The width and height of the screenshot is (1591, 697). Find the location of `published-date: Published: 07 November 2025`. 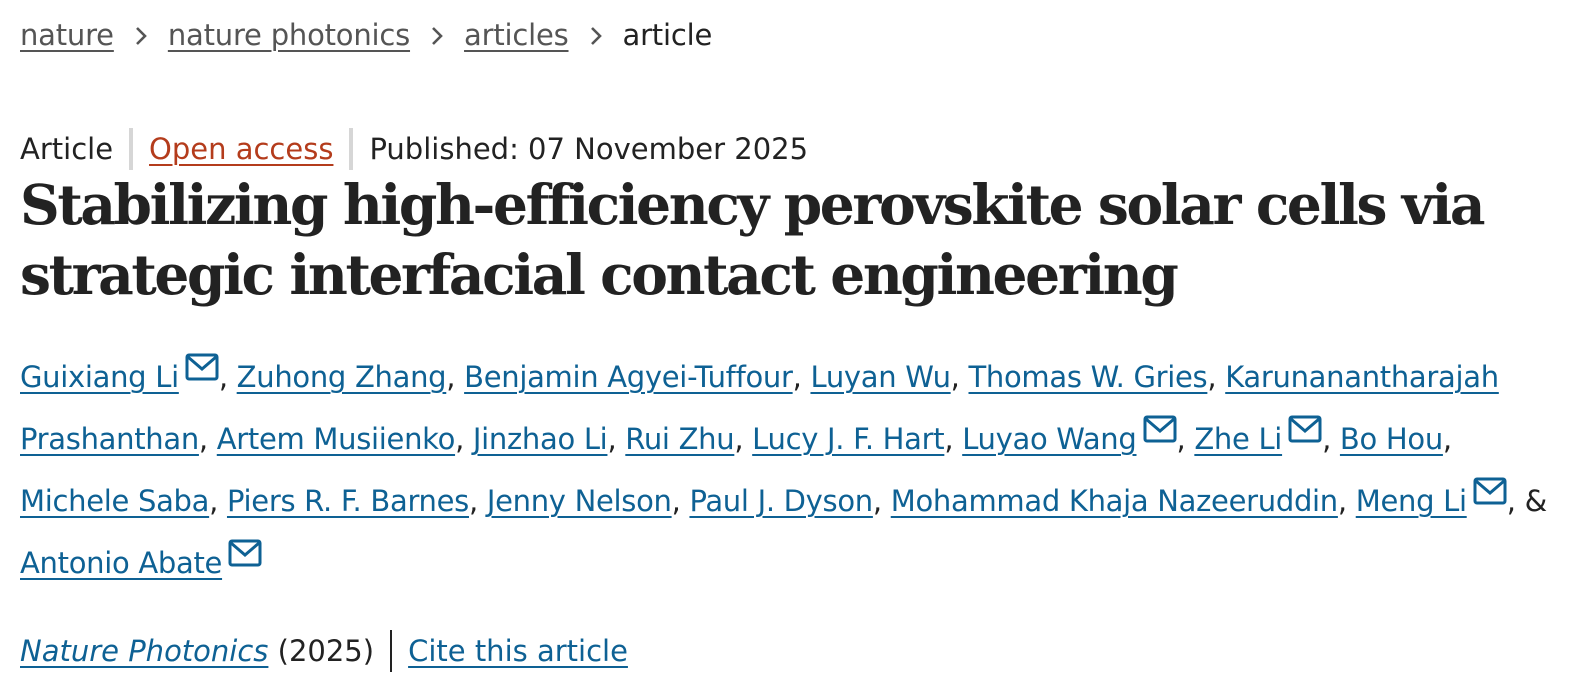

published-date: Published: 07 November 2025 is located at coordinates (589, 149).